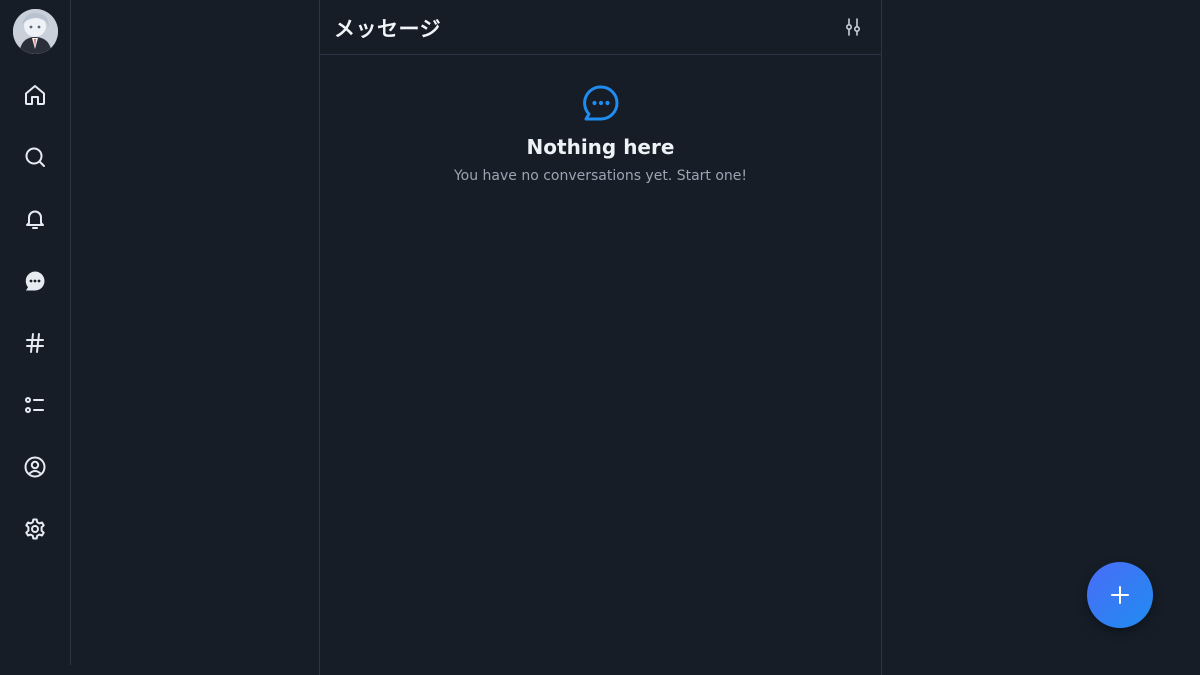 Image resolution: width=1200 pixels, height=675 pixels. I want to click on sidebar-item-search, so click(35, 157).